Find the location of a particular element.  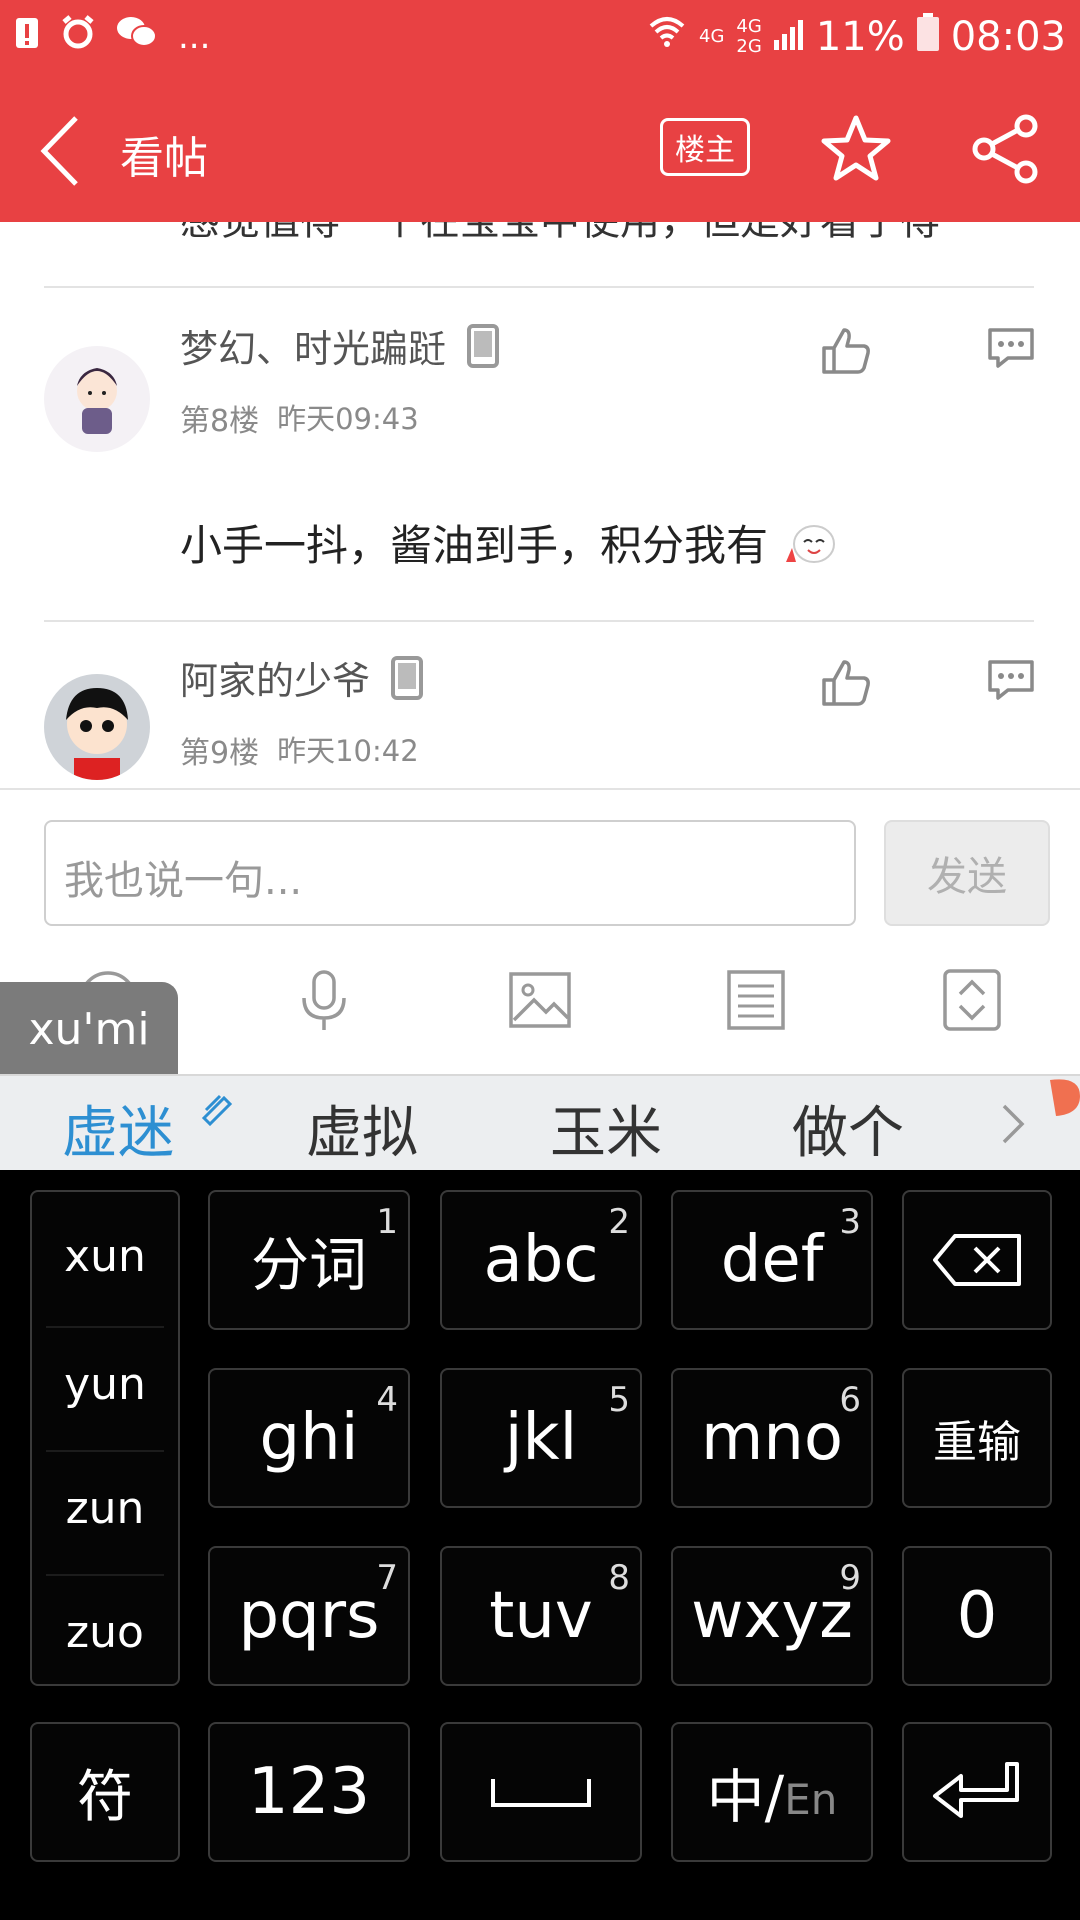

expand-button is located at coordinates (972, 1000).